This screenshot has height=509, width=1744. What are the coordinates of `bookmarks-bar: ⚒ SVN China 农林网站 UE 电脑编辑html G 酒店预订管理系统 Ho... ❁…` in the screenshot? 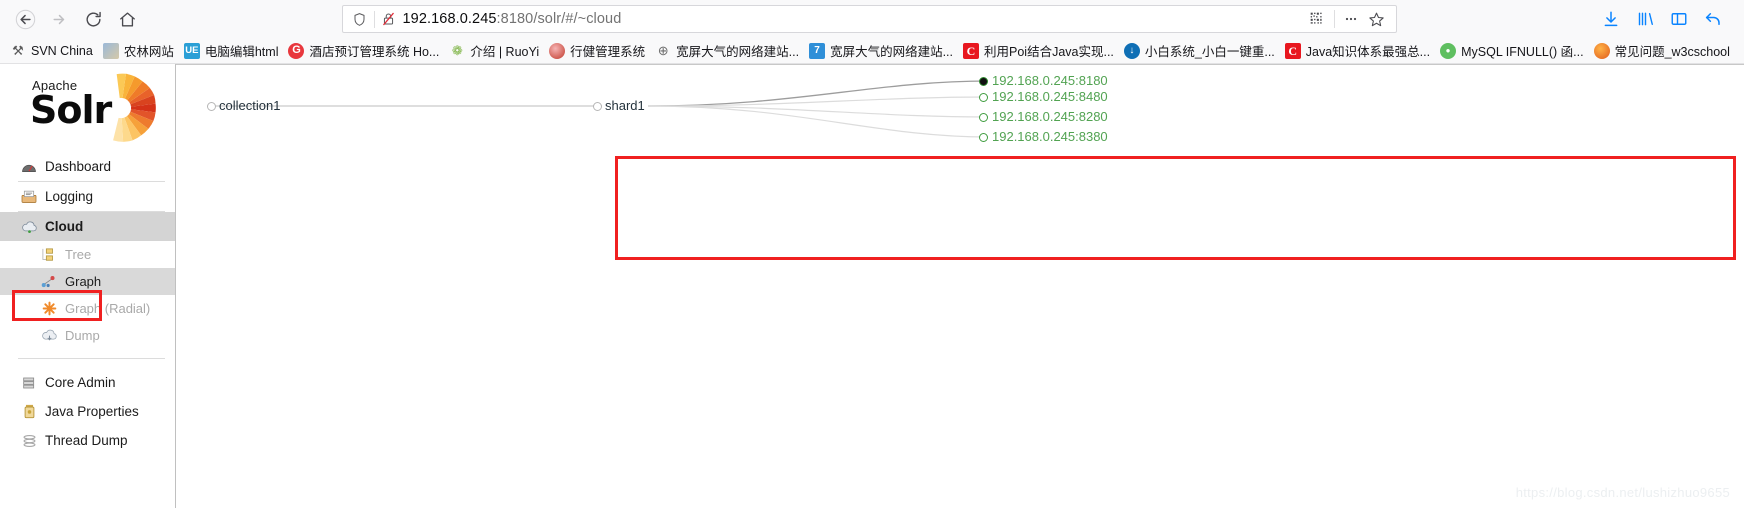 It's located at (872, 51).